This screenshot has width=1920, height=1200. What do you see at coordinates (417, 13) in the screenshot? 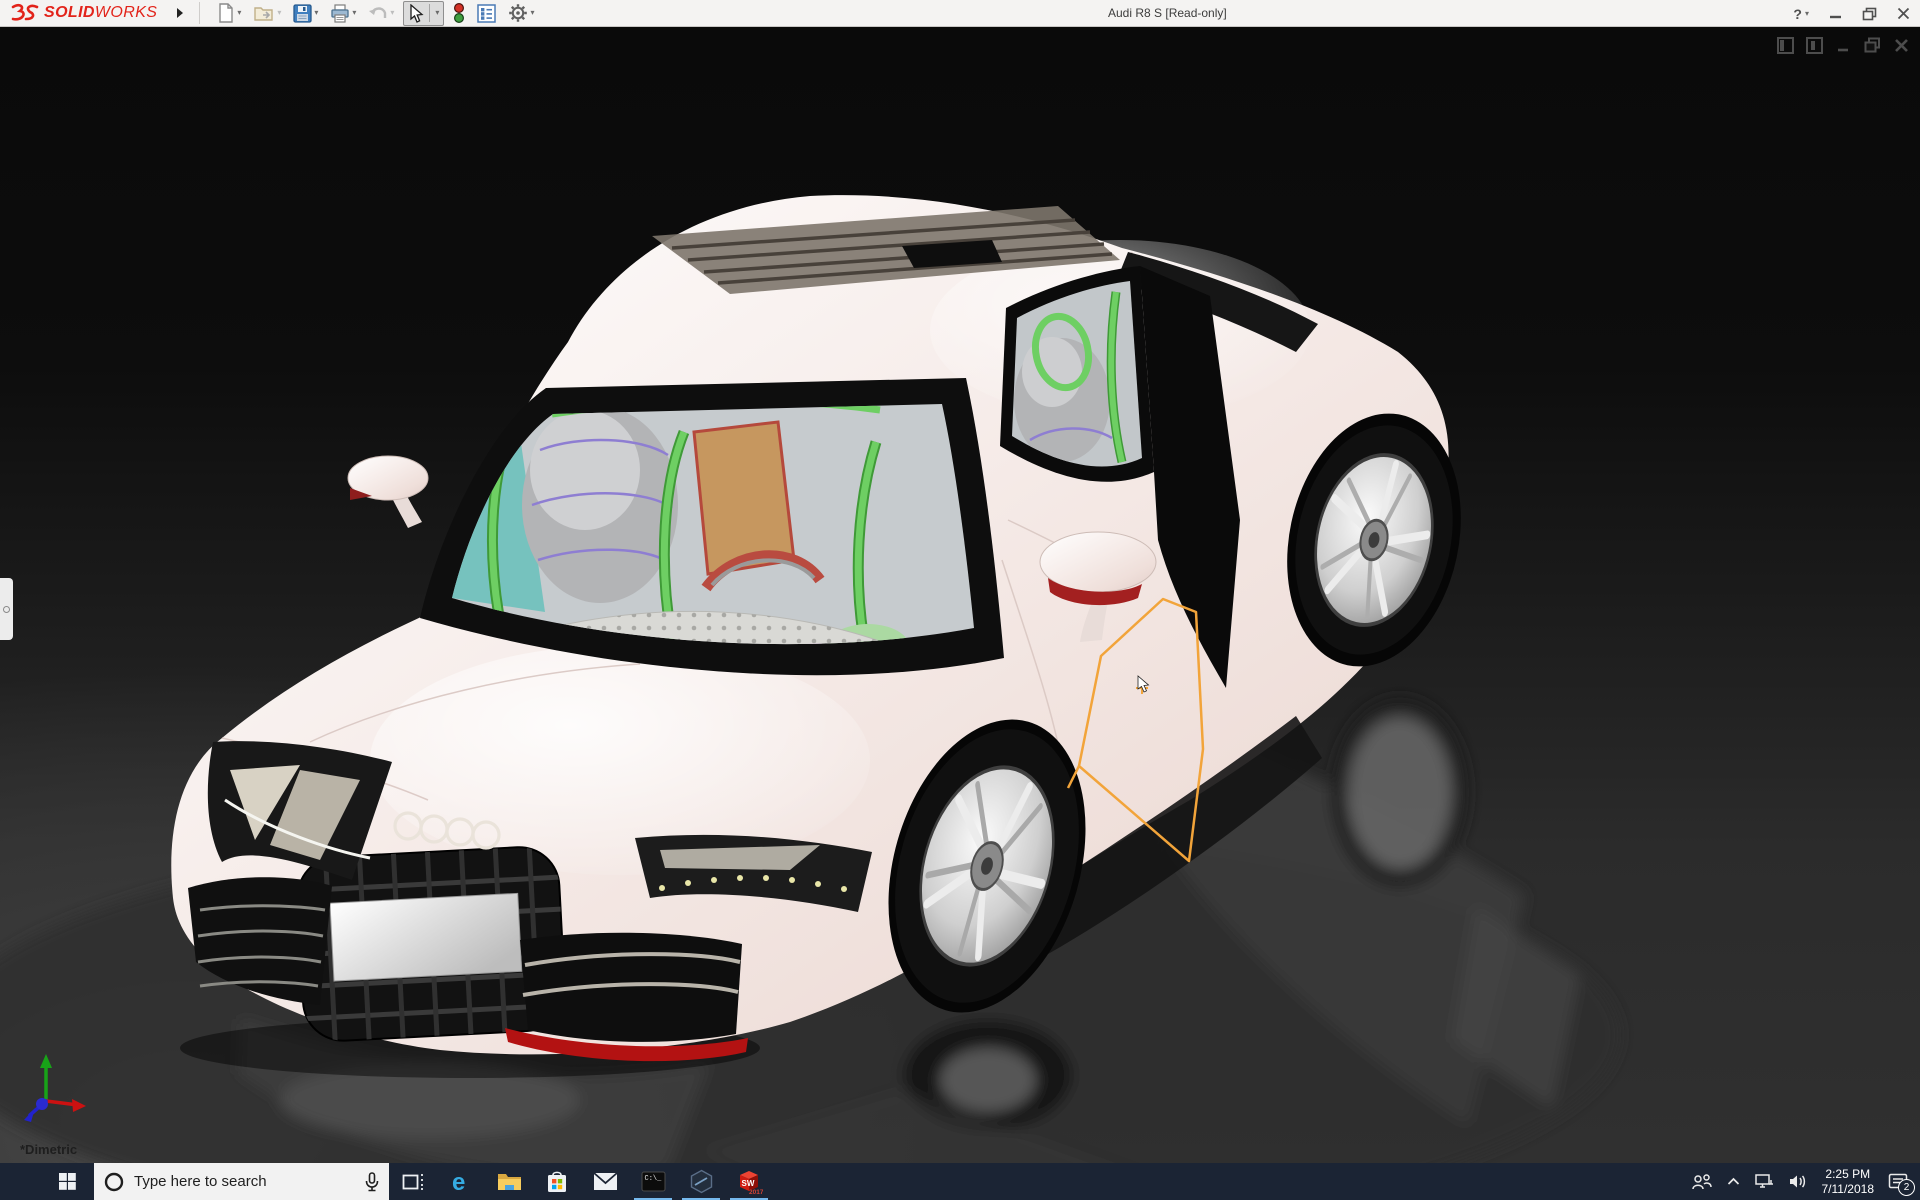
I see `select-cursor-icon` at bounding box center [417, 13].